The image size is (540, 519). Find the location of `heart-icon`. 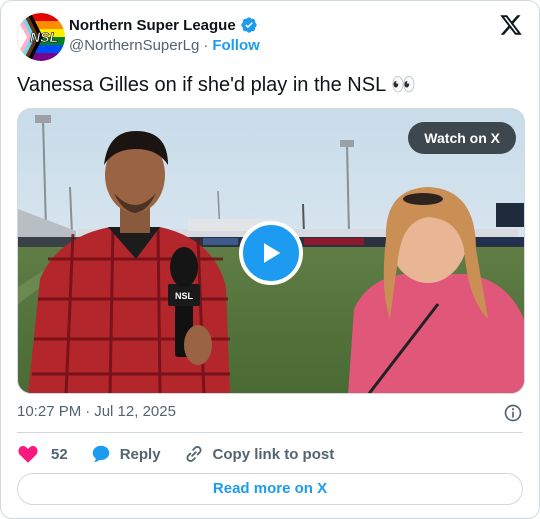

heart-icon is located at coordinates (28, 454).